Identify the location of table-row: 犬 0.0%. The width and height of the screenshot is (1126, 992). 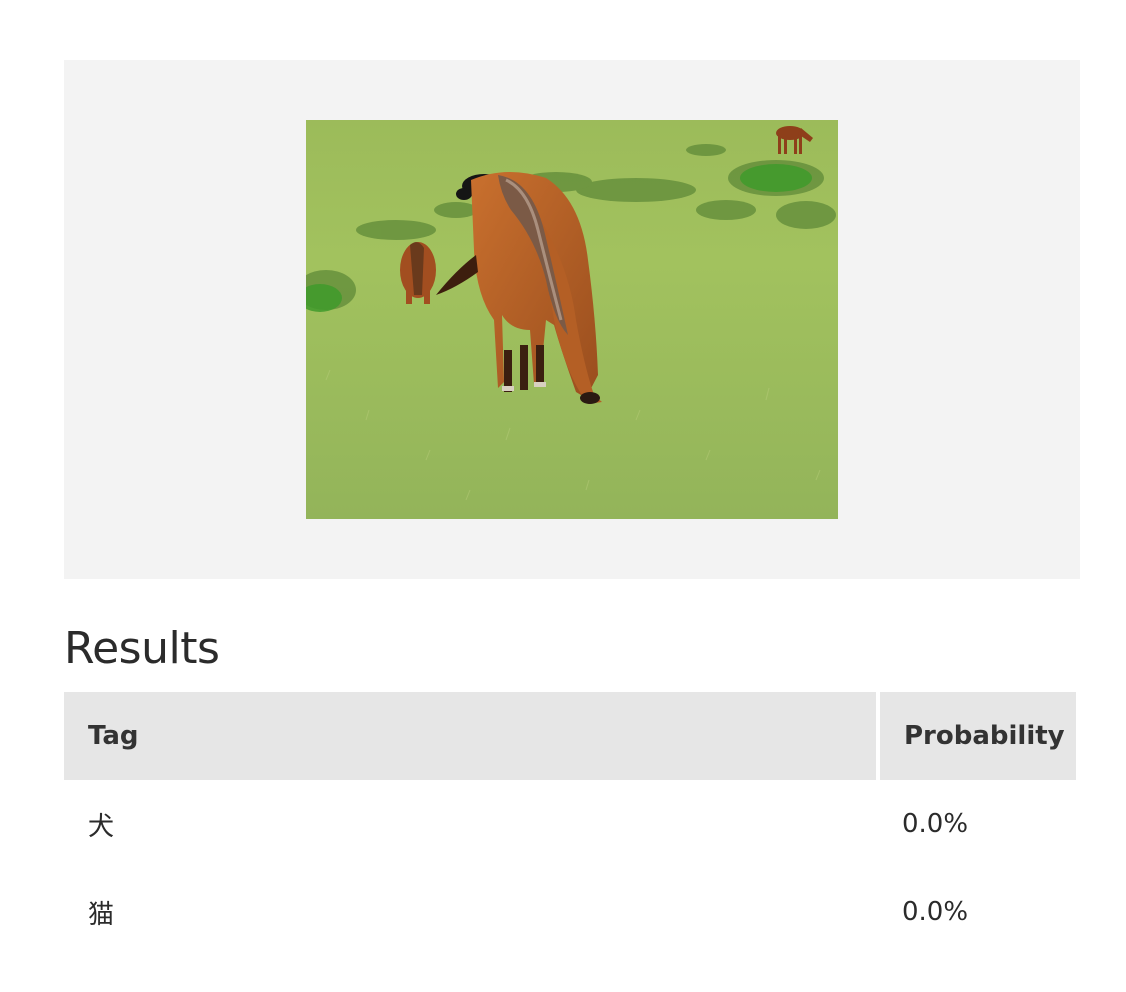
(570, 824).